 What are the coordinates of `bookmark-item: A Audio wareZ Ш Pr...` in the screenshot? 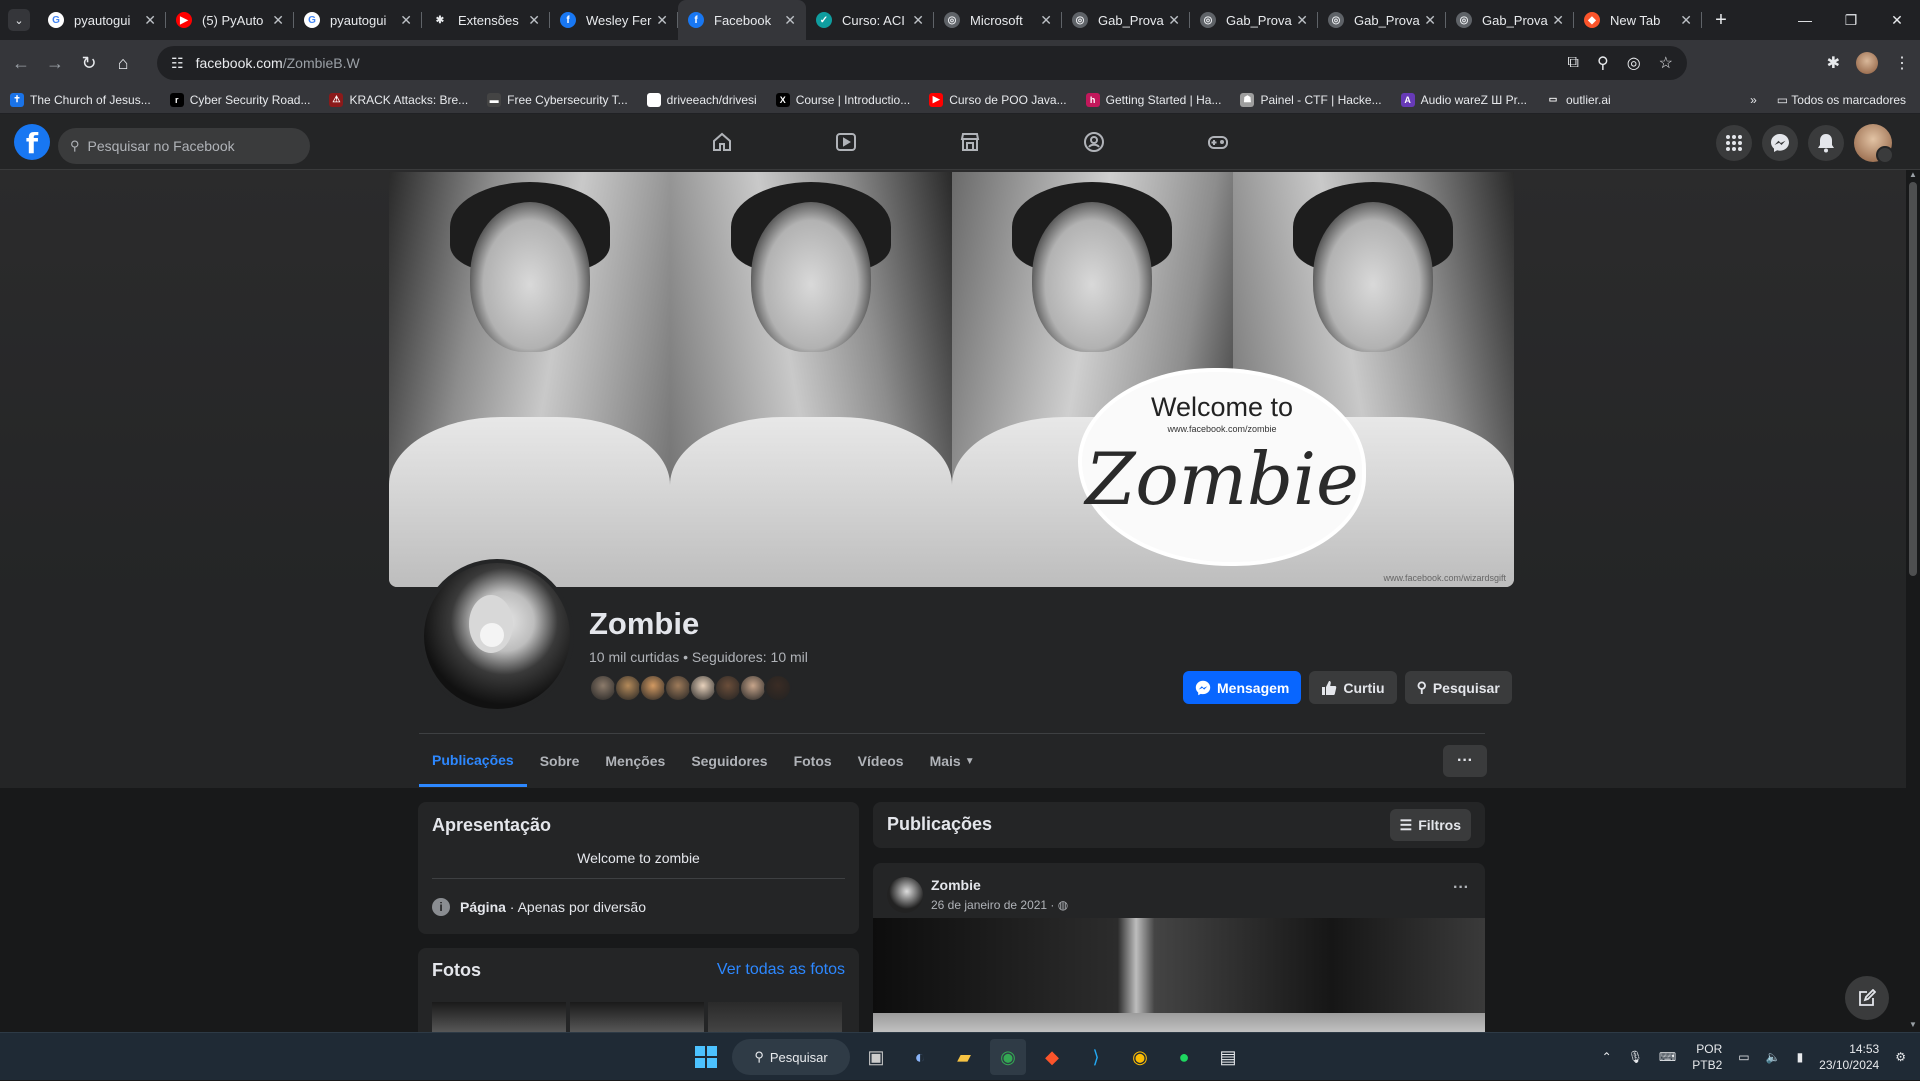 It's located at (1463, 99).